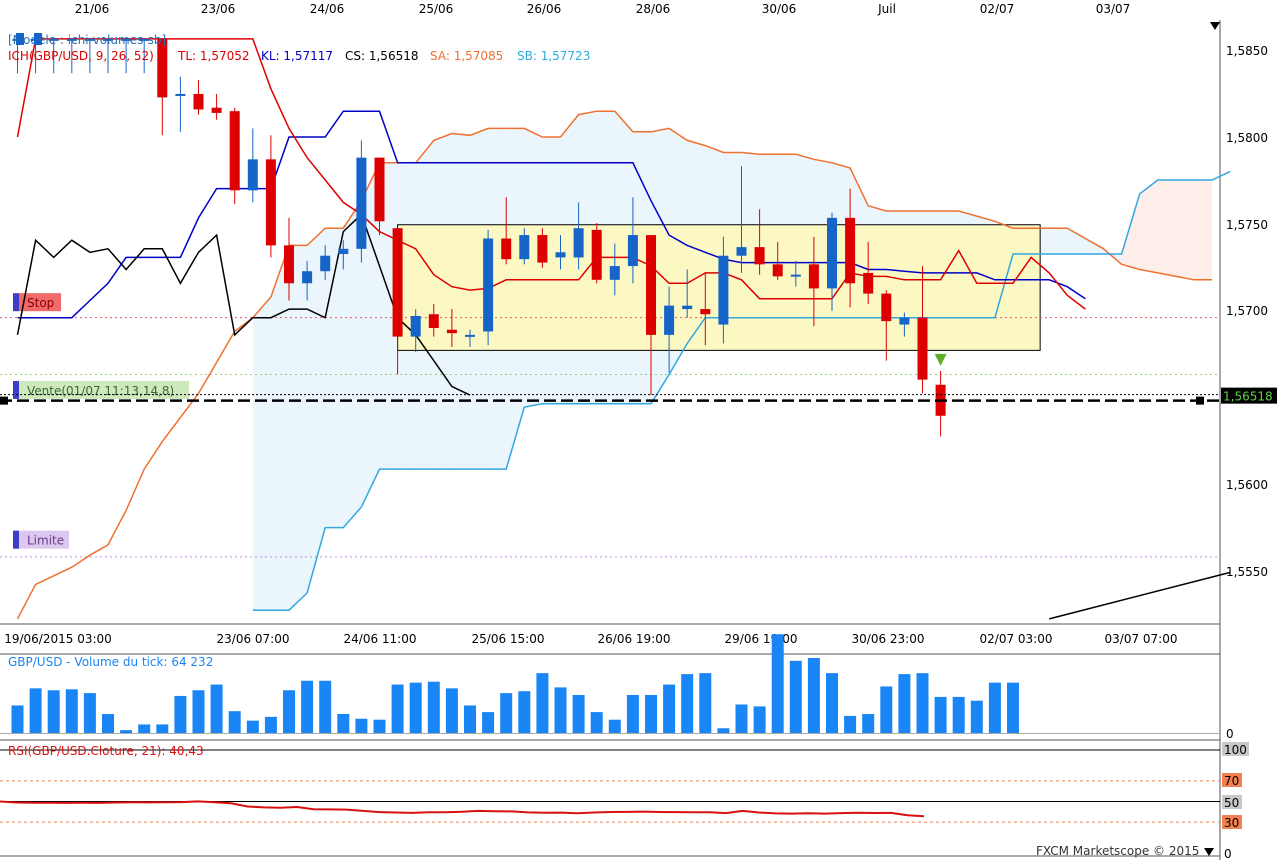 Image resolution: width=1279 pixels, height=860 pixels. I want to click on top-date-label: 24/06, so click(327, 9).